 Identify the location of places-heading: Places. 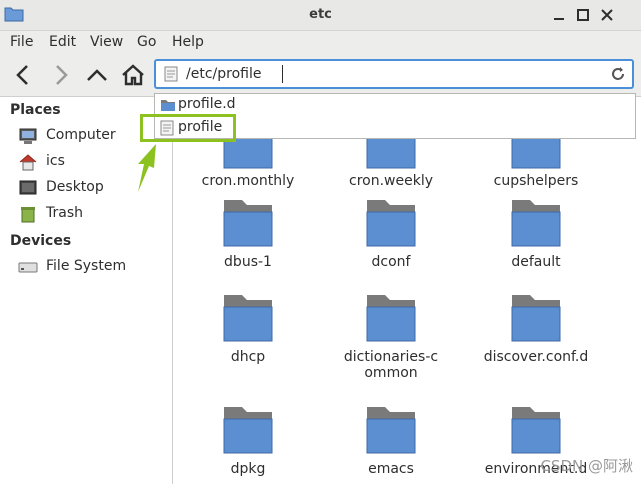
(35, 110).